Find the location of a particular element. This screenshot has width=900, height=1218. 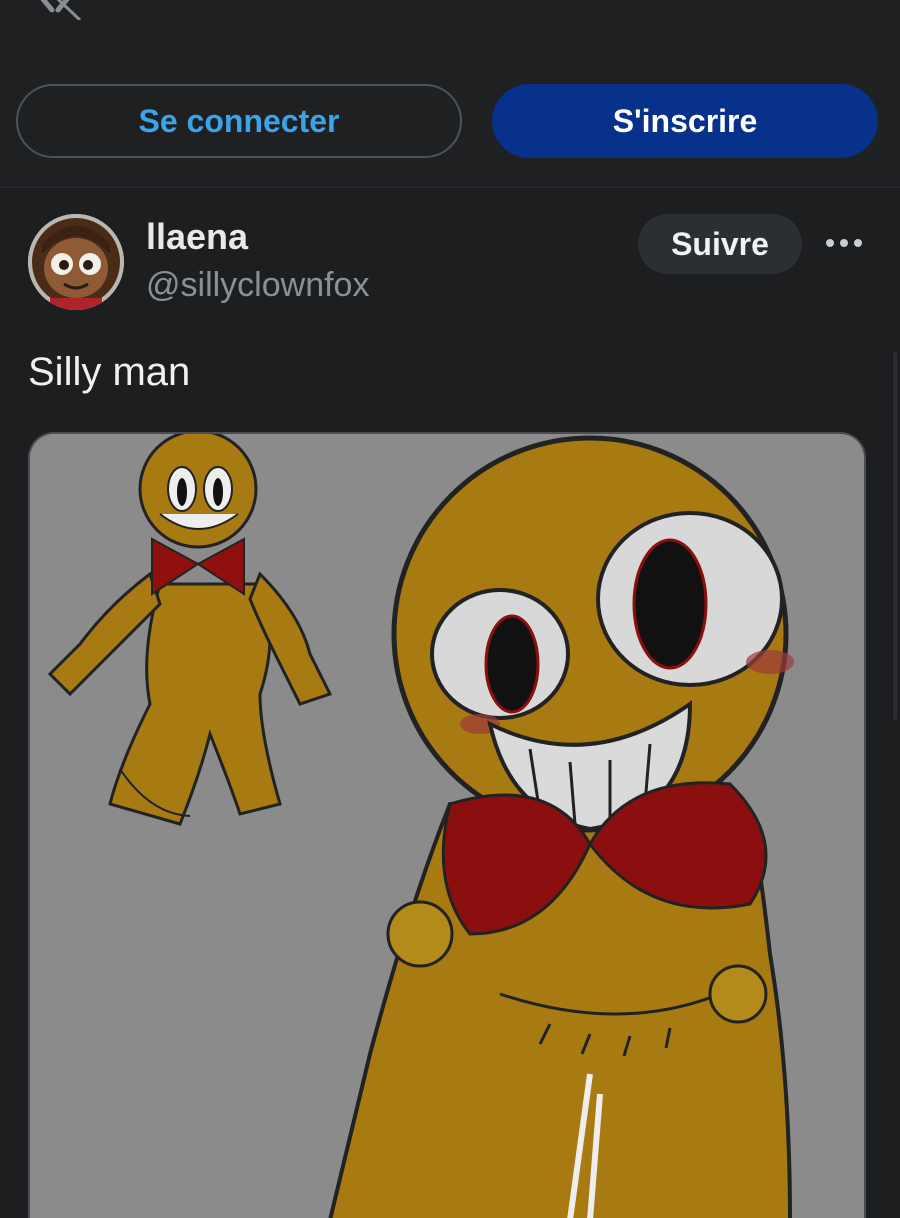

avatar-illustration is located at coordinates (76, 262).